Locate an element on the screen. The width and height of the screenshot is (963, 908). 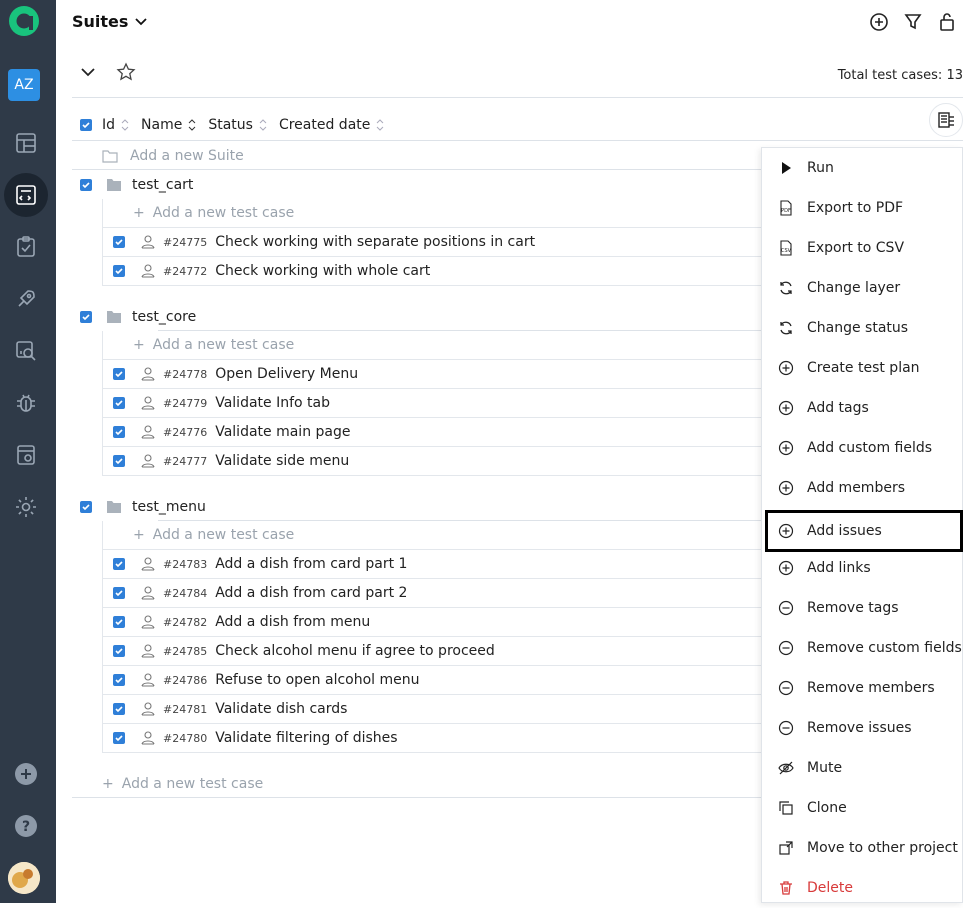
test-case-row: #24777 Validate side menu is located at coordinates (432, 461).